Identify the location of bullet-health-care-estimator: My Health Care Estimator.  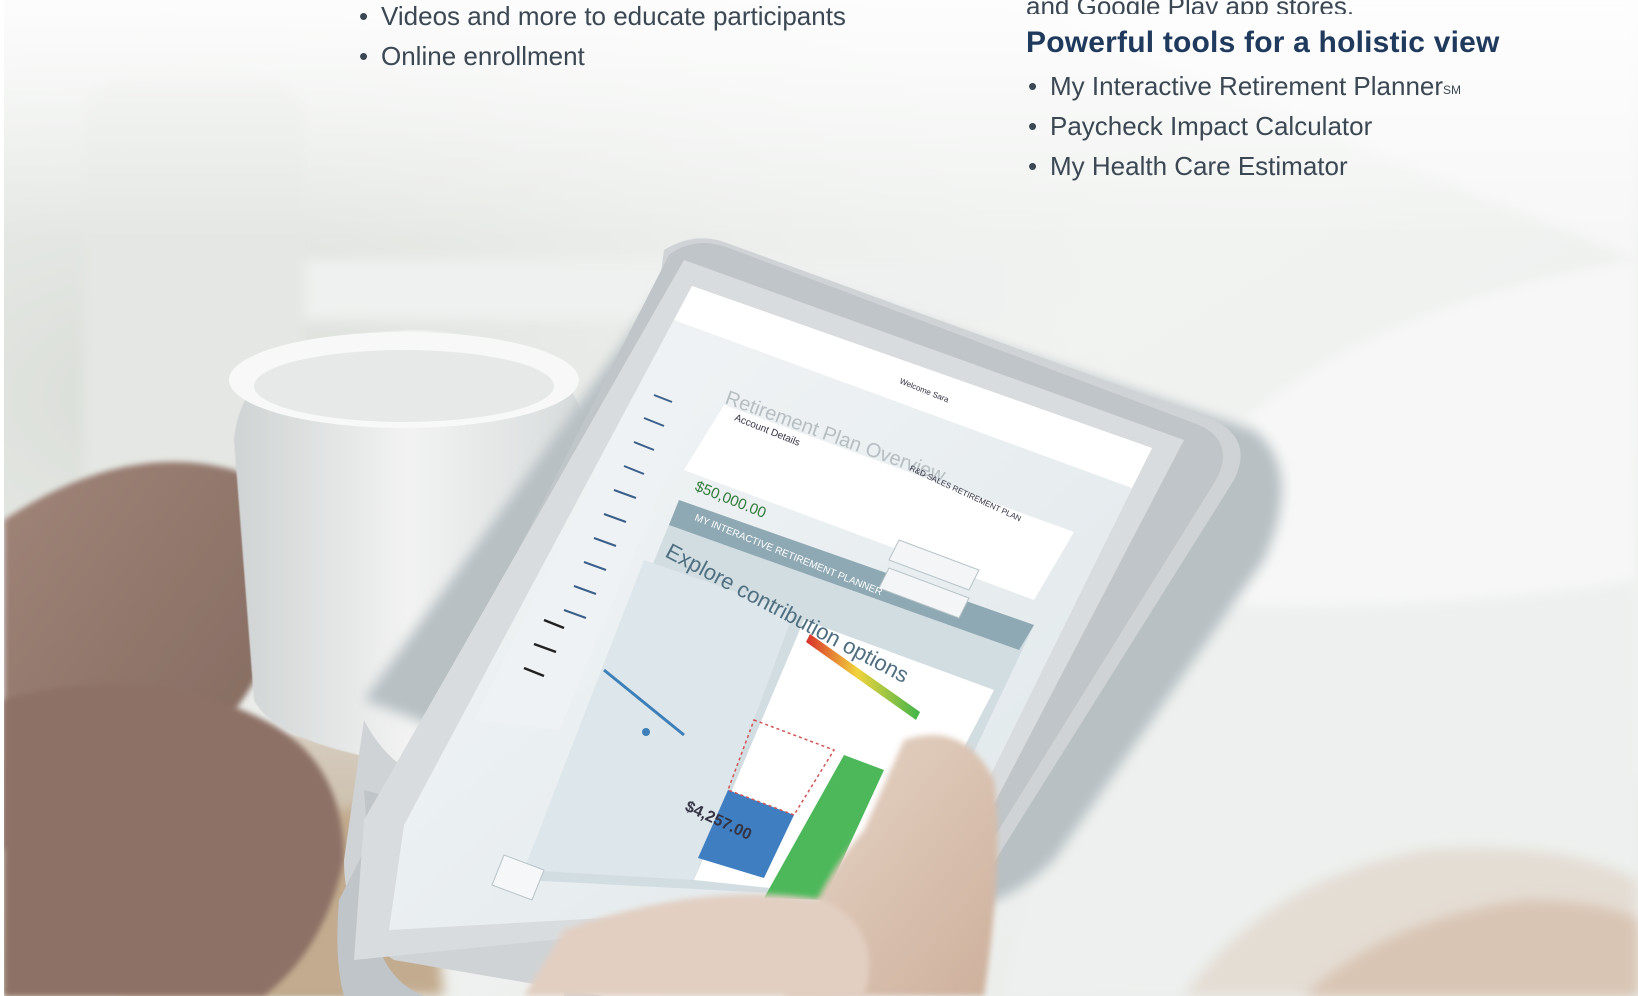
(1306, 166).